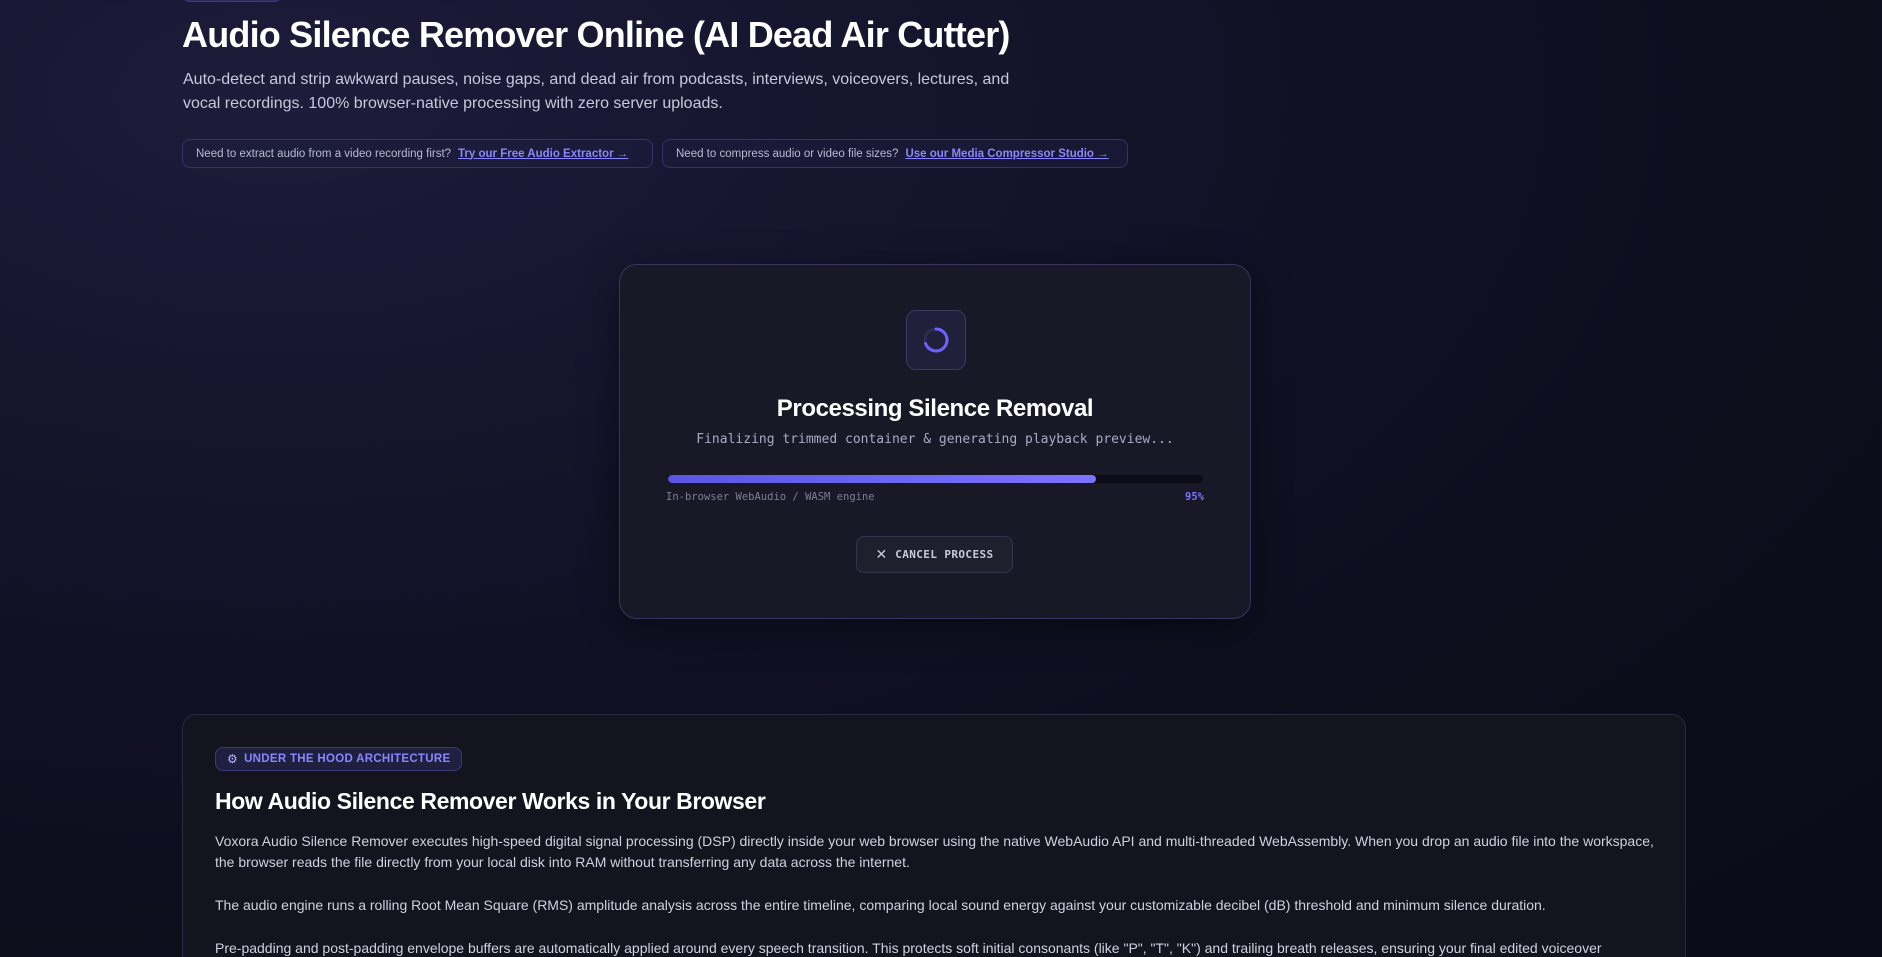 The image size is (1882, 957). I want to click on progress-bar, so click(935, 479).